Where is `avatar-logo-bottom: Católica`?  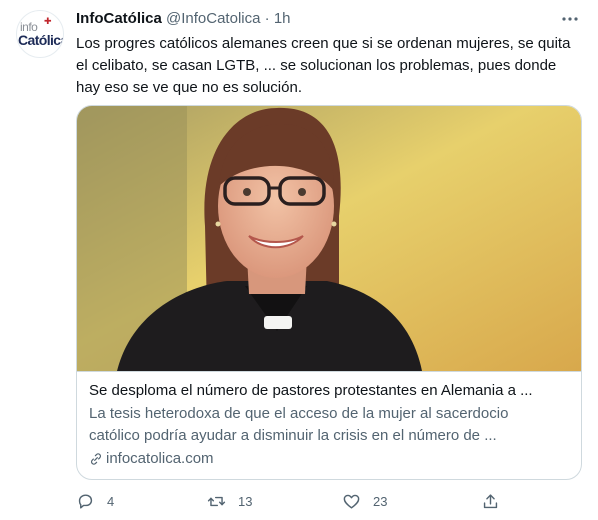 avatar-logo-bottom: Católica is located at coordinates (41, 40).